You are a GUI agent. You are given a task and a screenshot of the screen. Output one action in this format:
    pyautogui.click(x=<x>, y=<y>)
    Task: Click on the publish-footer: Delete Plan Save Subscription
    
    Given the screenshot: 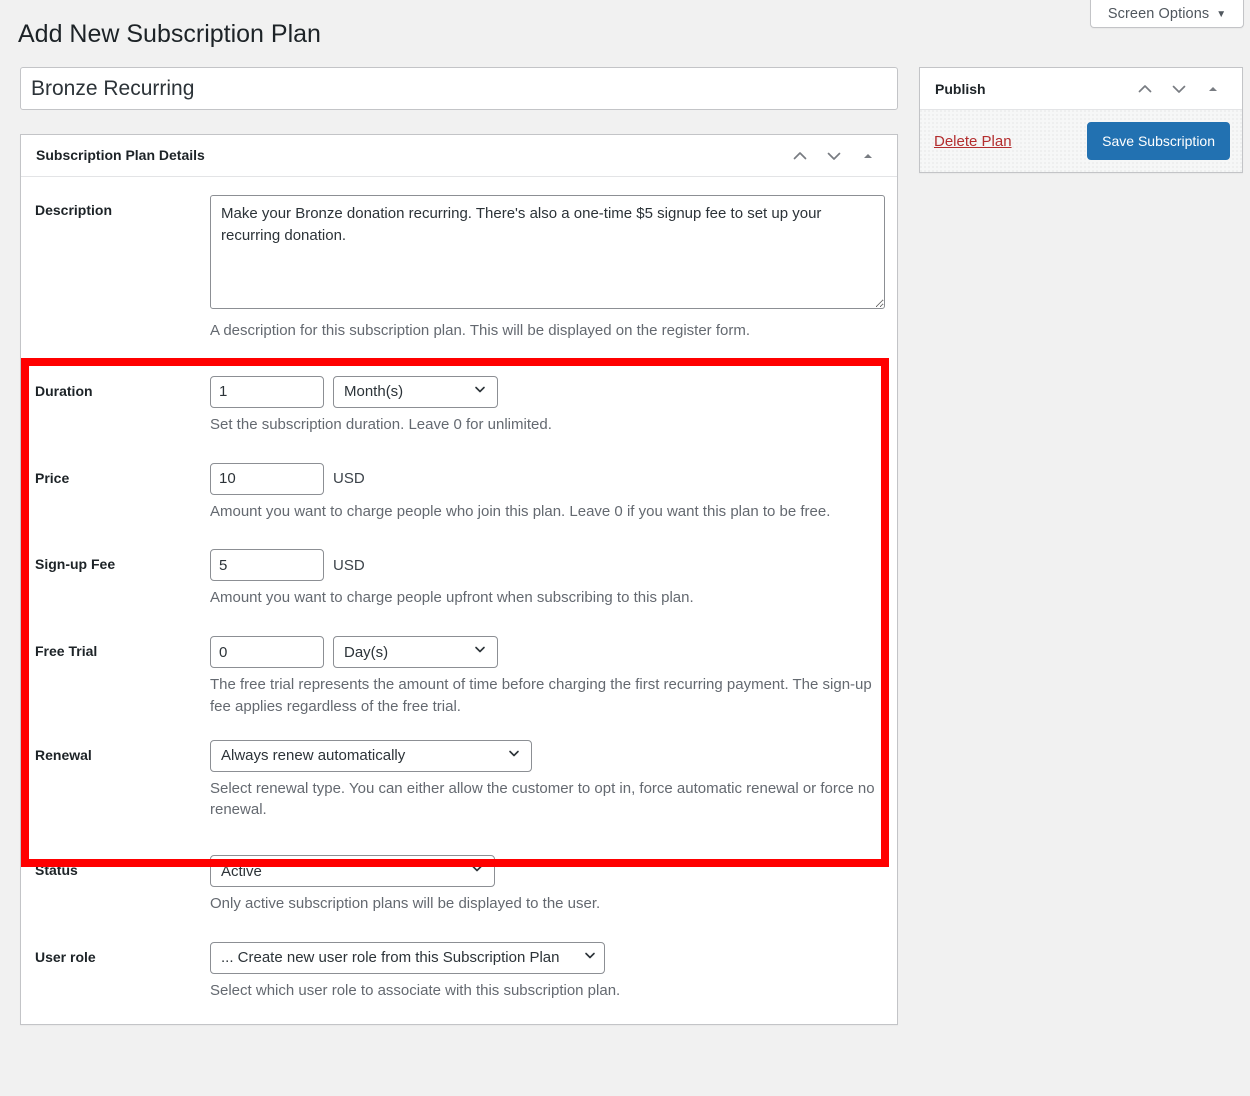 What is the action you would take?
    pyautogui.click(x=1081, y=141)
    